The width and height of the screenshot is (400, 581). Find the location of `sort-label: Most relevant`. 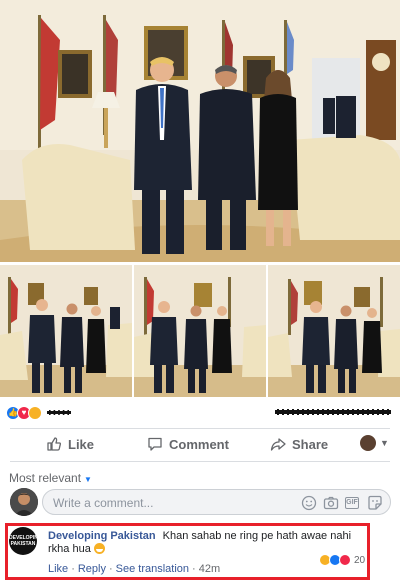

sort-label: Most relevant is located at coordinates (45, 478).